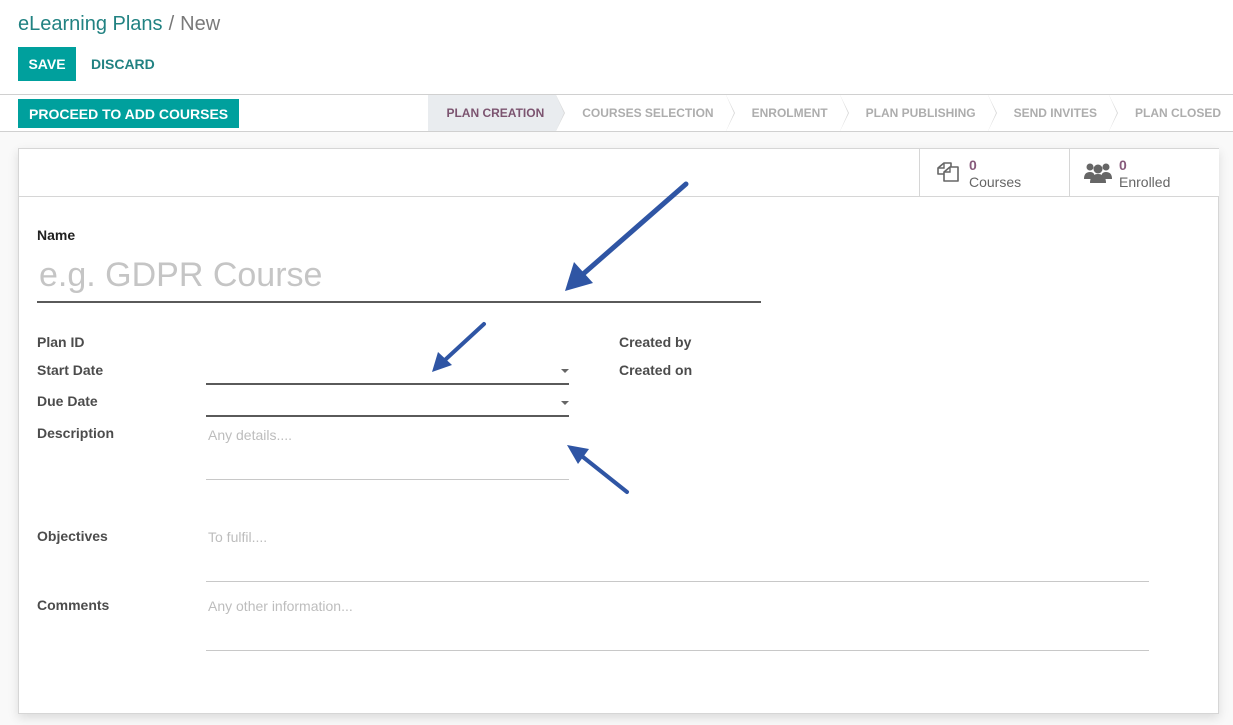 This screenshot has width=1233, height=725. I want to click on stage-courses-selection: COURSES SELECTION, so click(645, 113).